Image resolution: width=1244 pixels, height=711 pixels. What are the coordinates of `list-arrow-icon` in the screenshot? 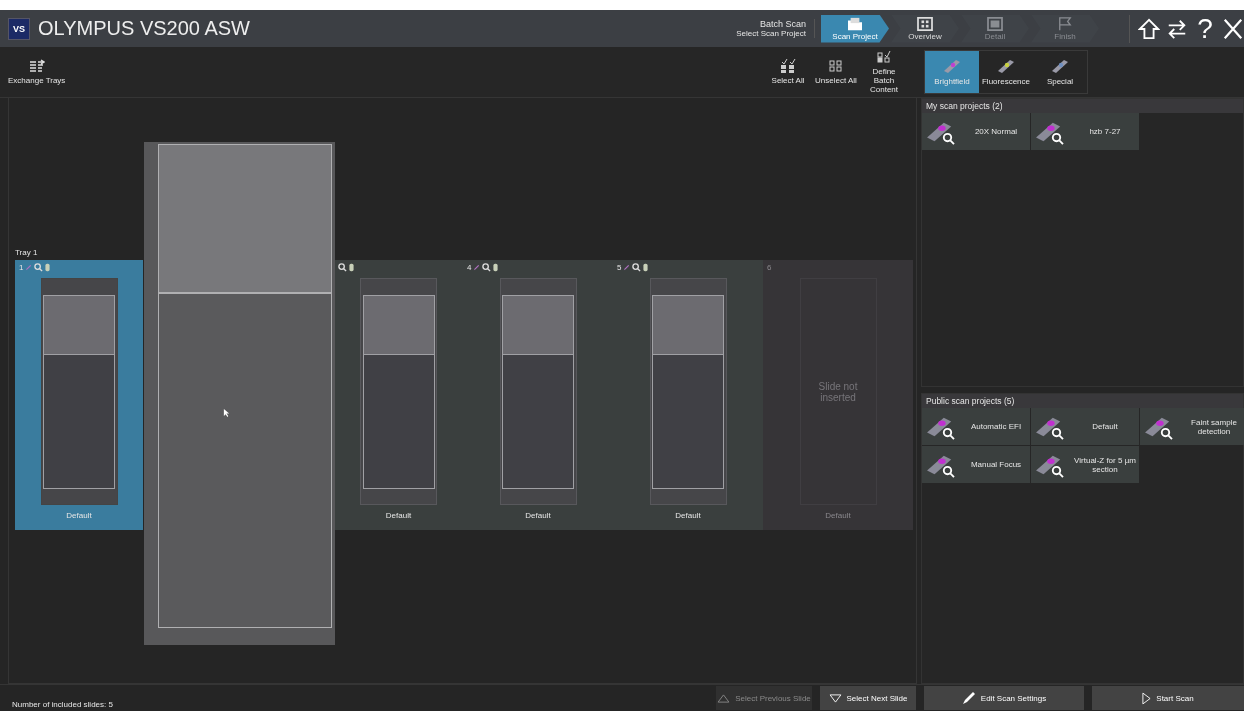 It's located at (36, 66).